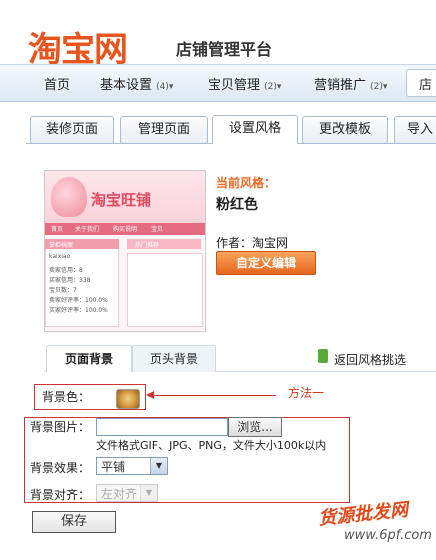  What do you see at coordinates (87, 229) in the screenshot?
I see `preview-menu-item: 关于我们` at bounding box center [87, 229].